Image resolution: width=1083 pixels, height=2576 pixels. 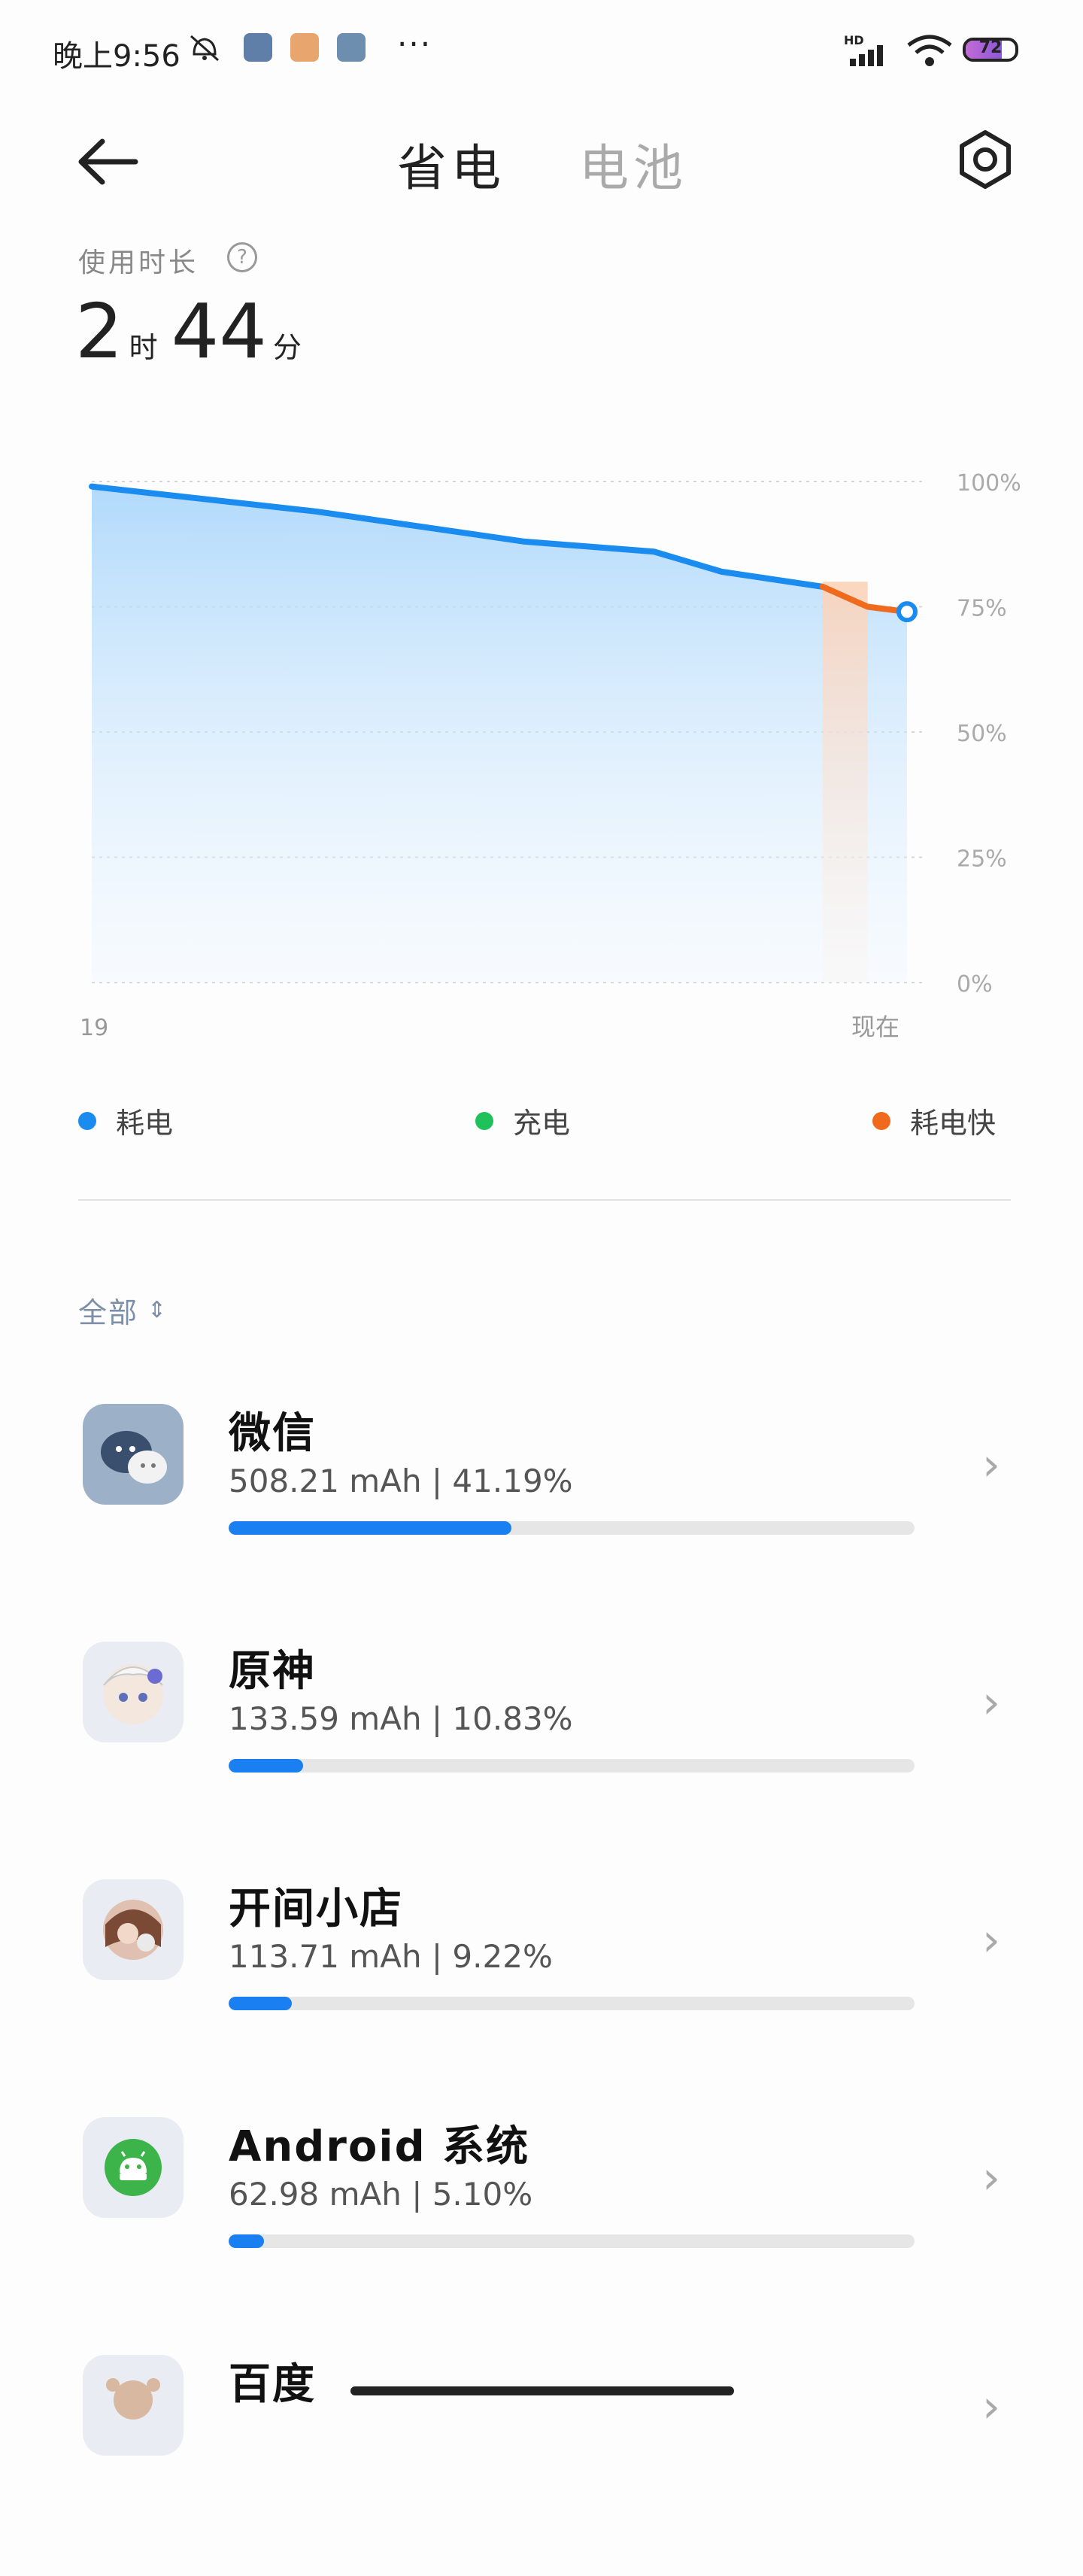 I want to click on usage-minutes-unit: 分, so click(x=287, y=347).